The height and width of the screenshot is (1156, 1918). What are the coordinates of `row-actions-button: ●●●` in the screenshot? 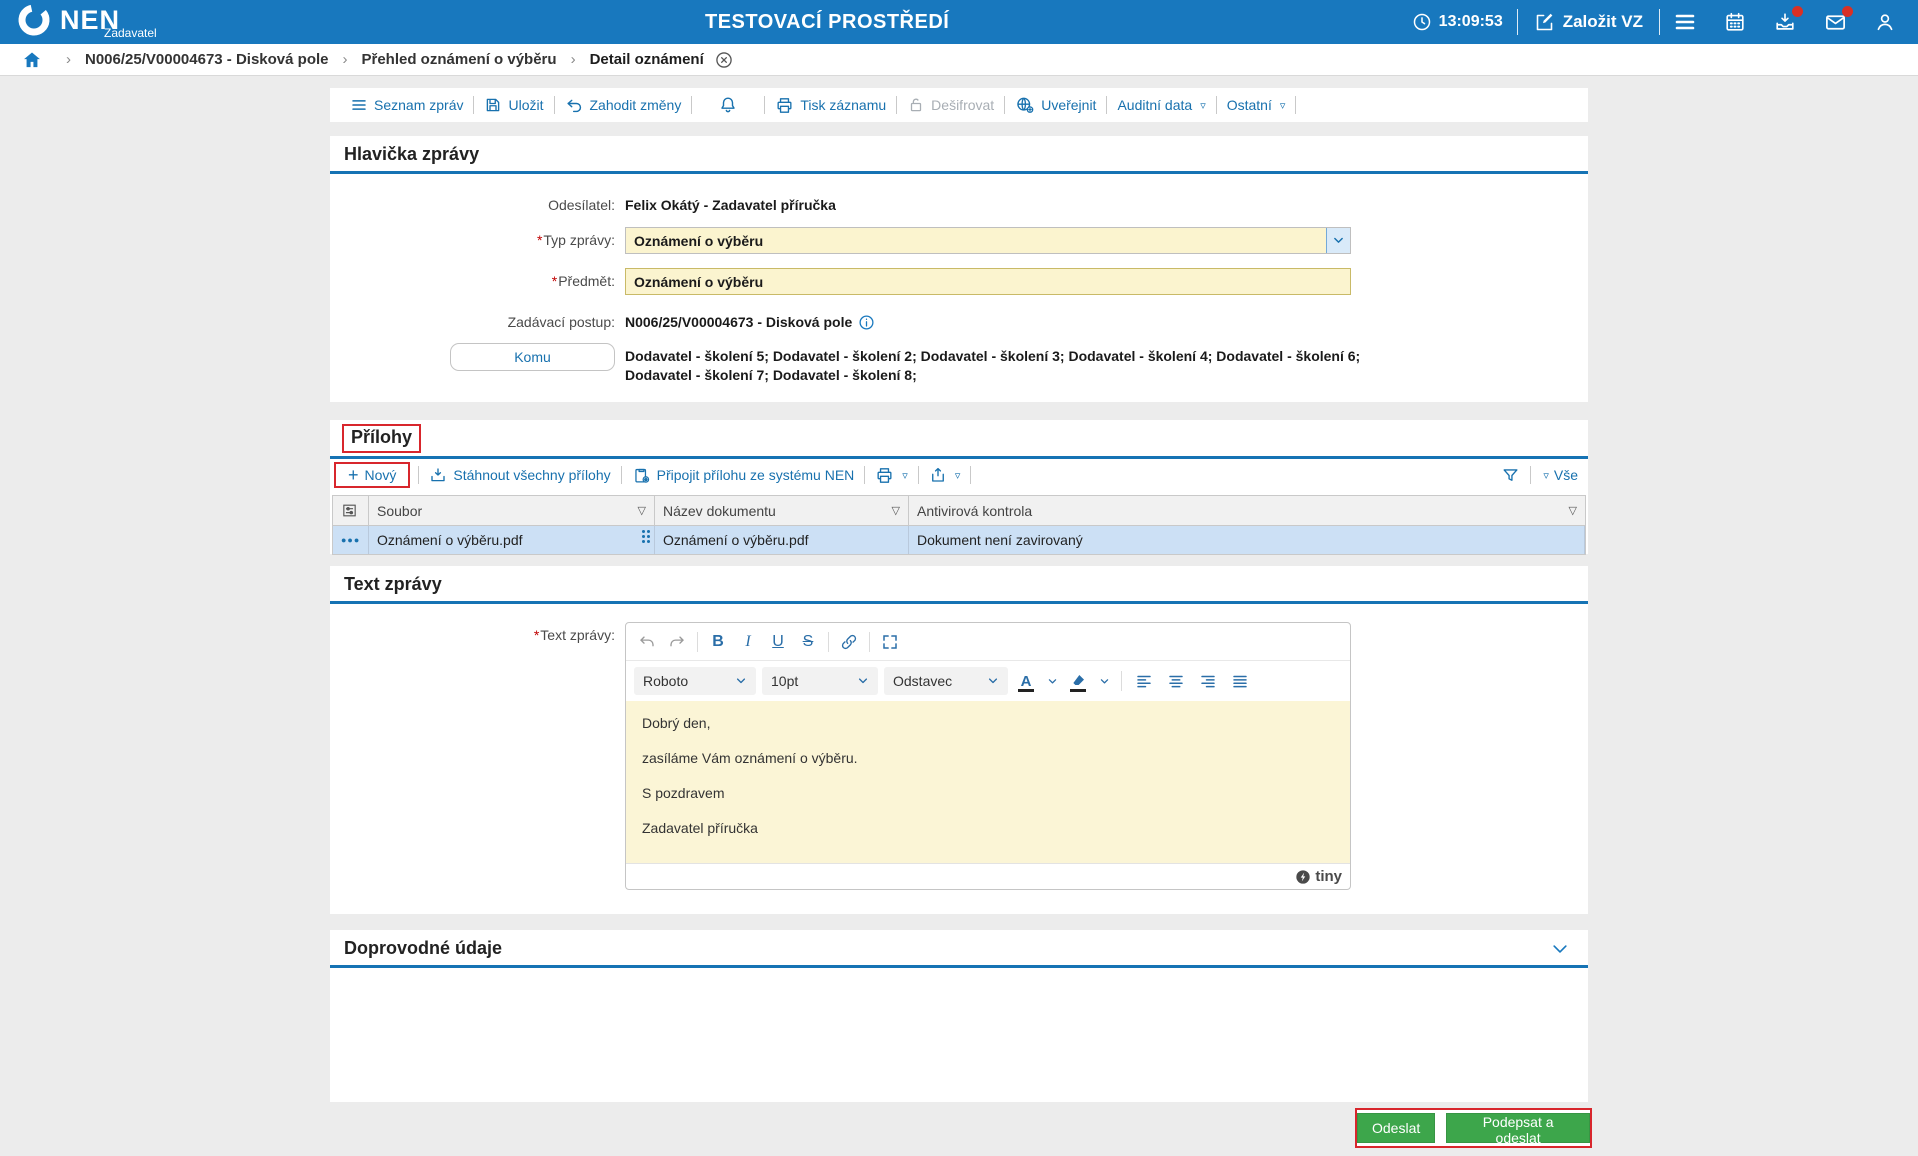 It's located at (351, 540).